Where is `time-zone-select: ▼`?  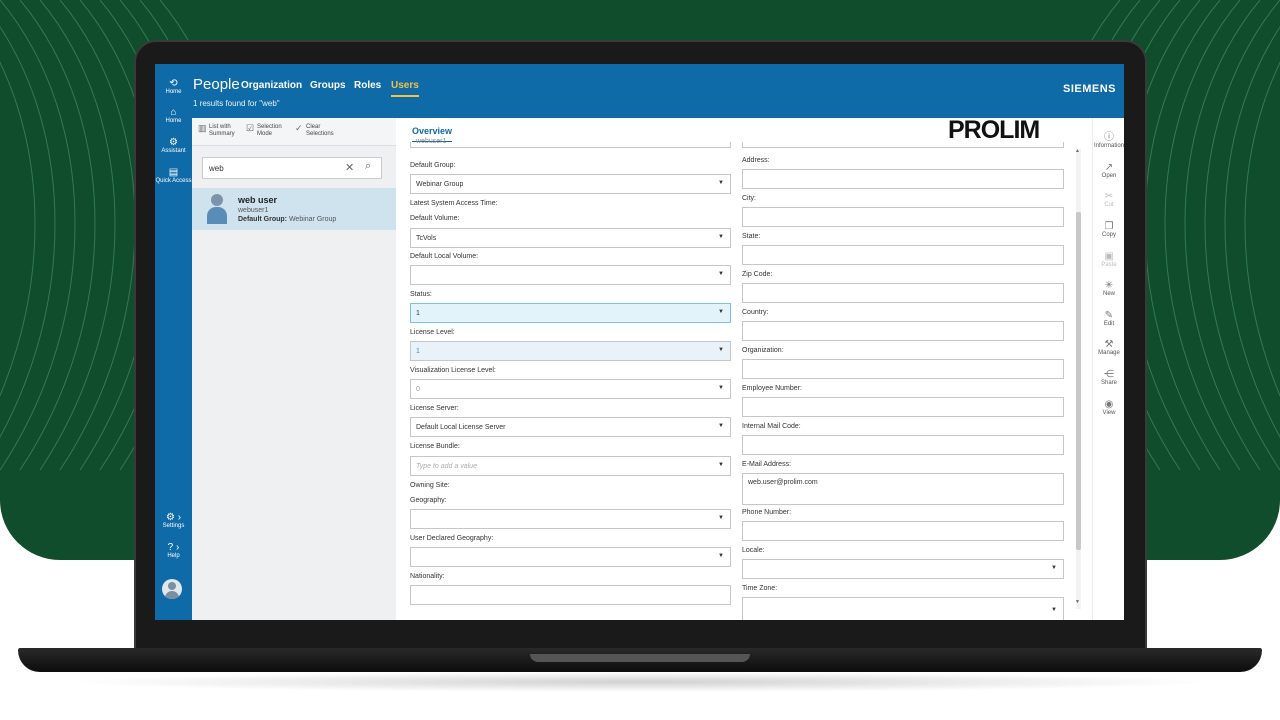
time-zone-select: ▼ is located at coordinates (903, 608).